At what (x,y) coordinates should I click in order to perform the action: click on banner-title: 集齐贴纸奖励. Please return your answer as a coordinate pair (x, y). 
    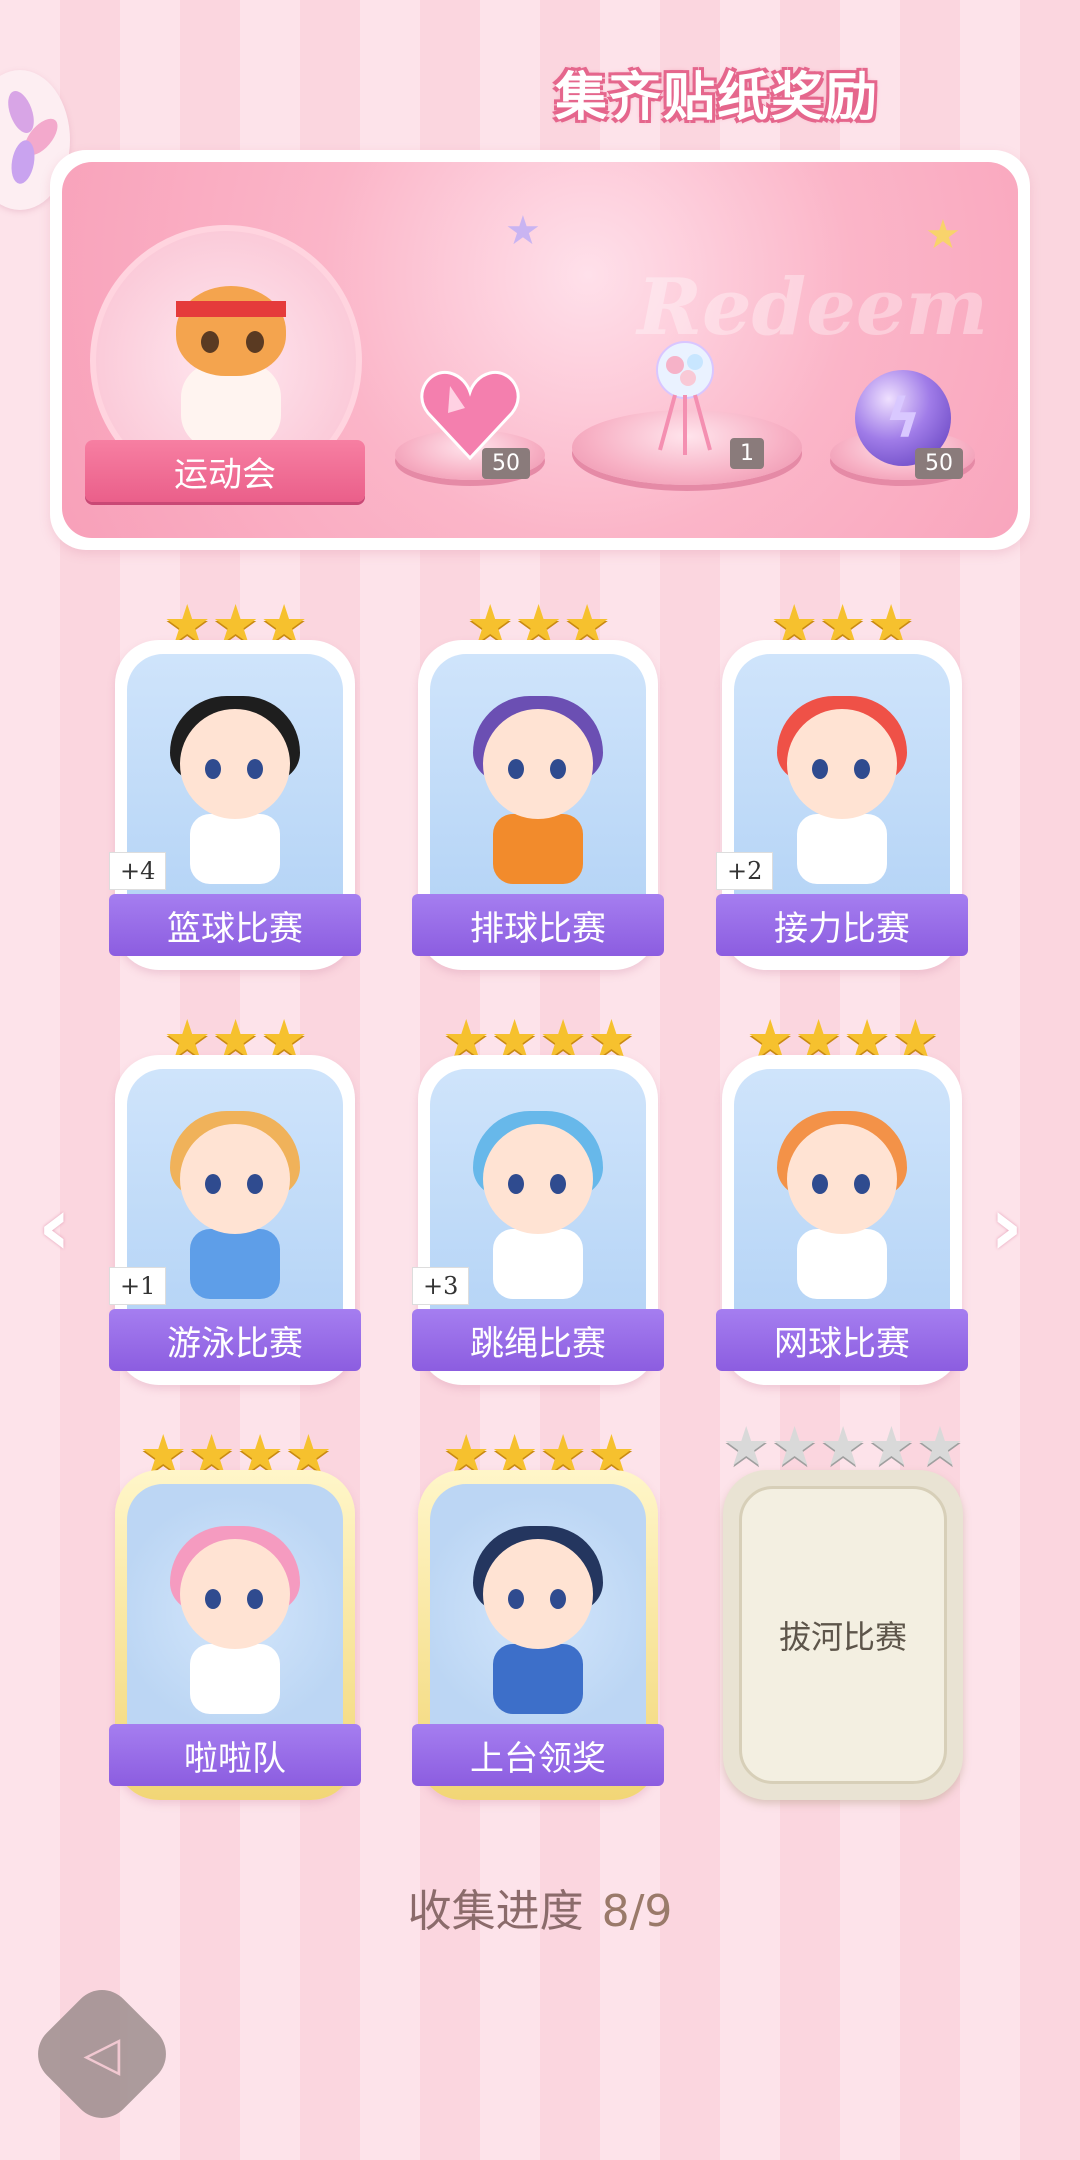
    Looking at the image, I should click on (717, 98).